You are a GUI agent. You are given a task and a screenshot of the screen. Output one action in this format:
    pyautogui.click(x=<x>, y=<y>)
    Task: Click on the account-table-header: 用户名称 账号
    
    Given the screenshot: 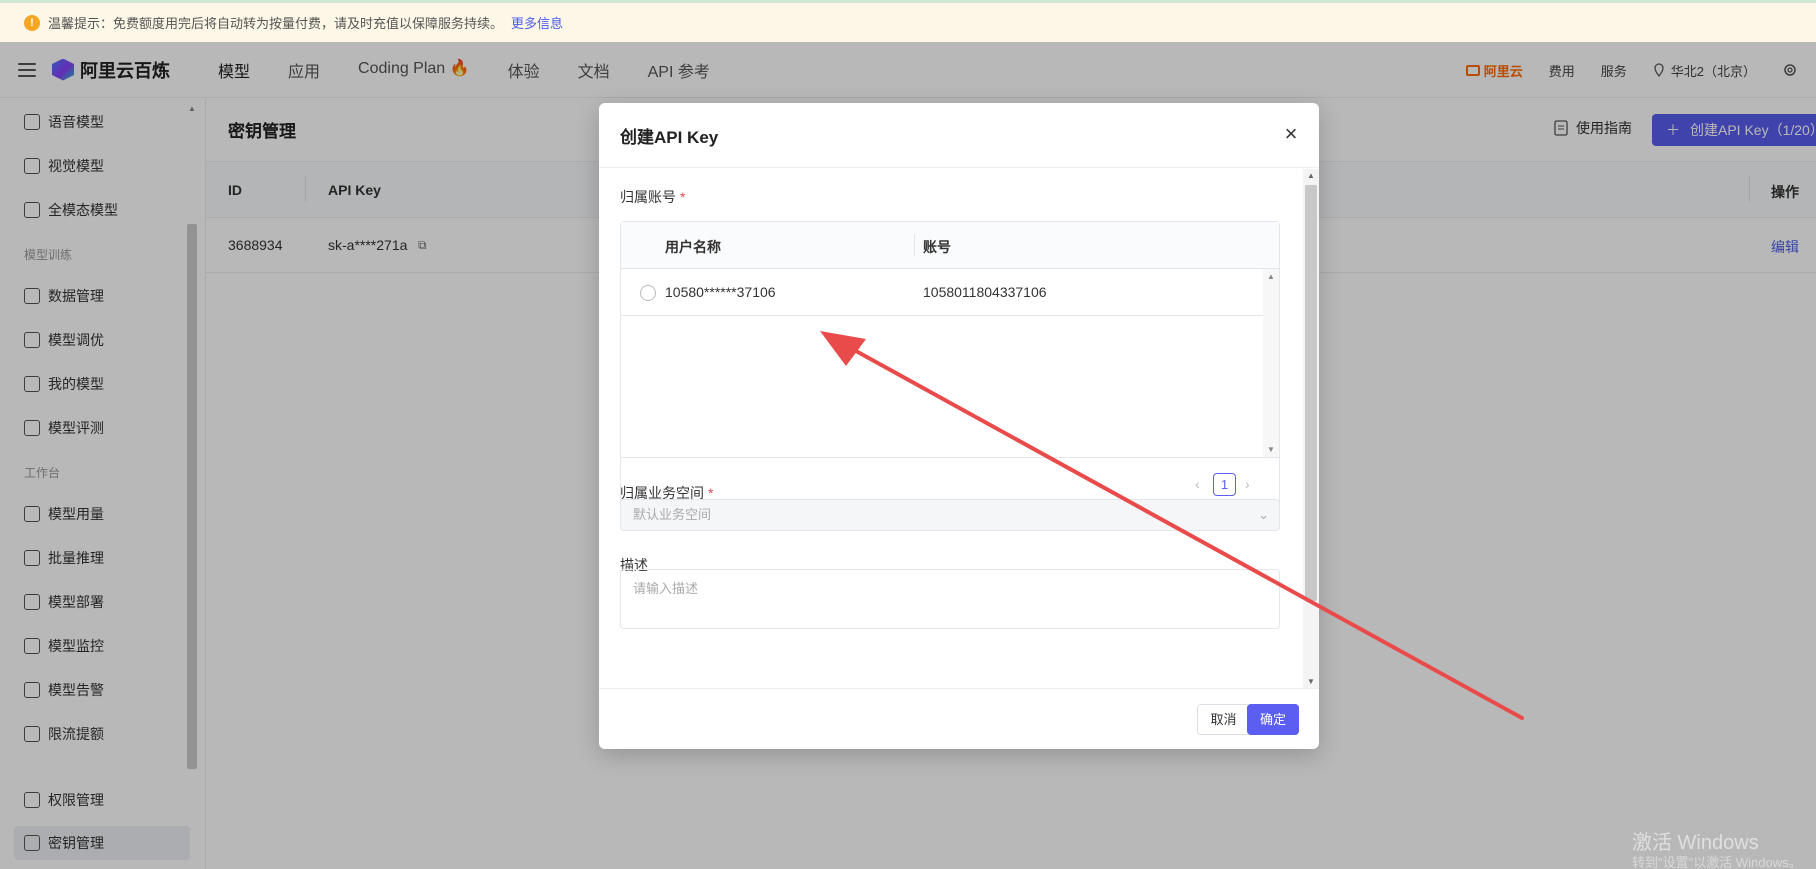 What is the action you would take?
    pyautogui.click(x=950, y=245)
    